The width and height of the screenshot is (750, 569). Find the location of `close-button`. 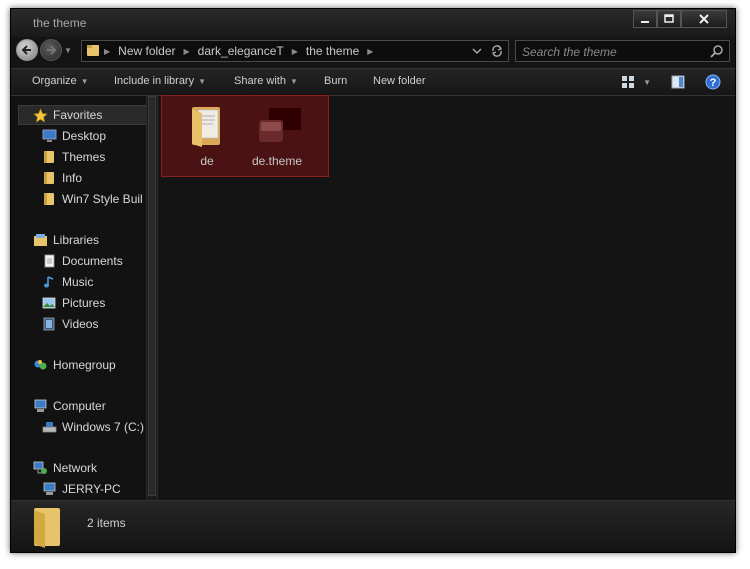

close-button is located at coordinates (704, 19).